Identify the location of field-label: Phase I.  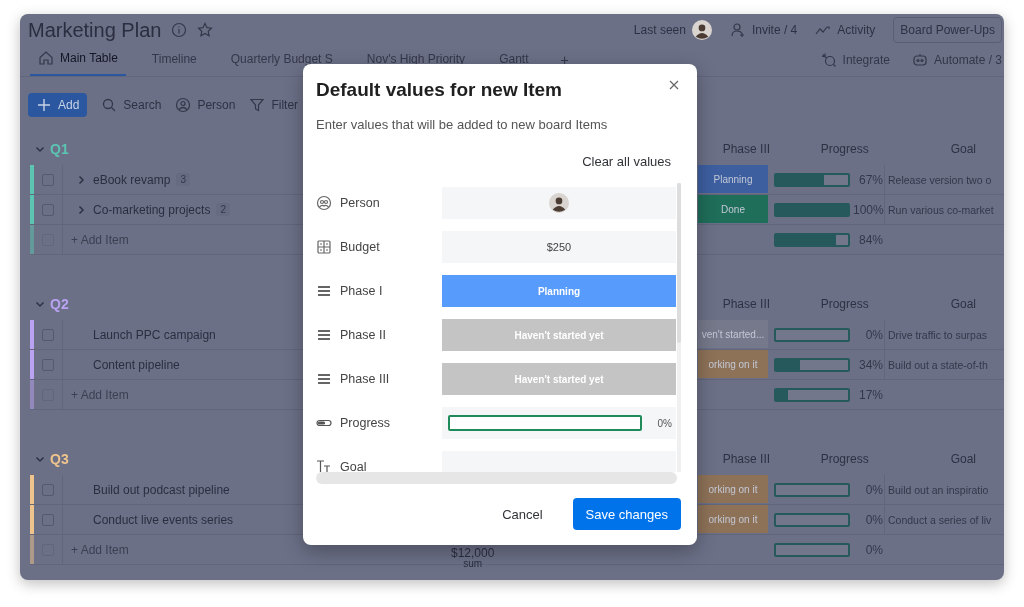
(361, 291).